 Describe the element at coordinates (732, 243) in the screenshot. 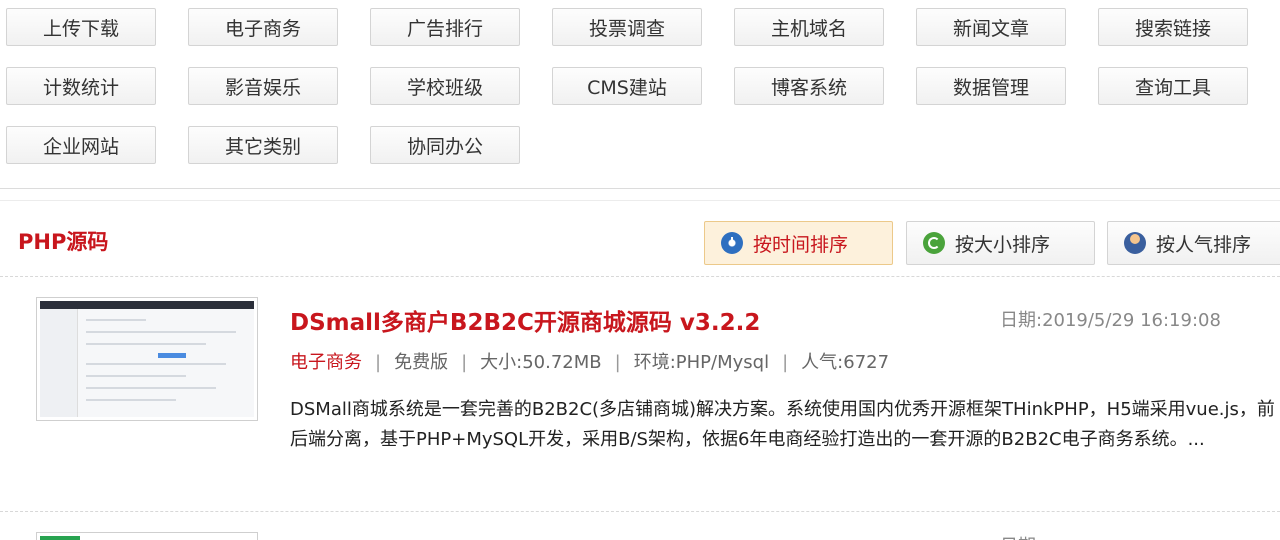

I see `clock-icon` at that location.